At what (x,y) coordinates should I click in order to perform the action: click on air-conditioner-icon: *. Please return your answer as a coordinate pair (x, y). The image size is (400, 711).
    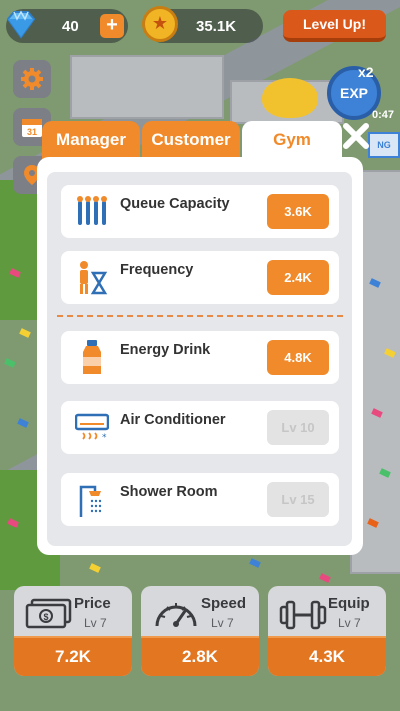
    Looking at the image, I should click on (92, 428).